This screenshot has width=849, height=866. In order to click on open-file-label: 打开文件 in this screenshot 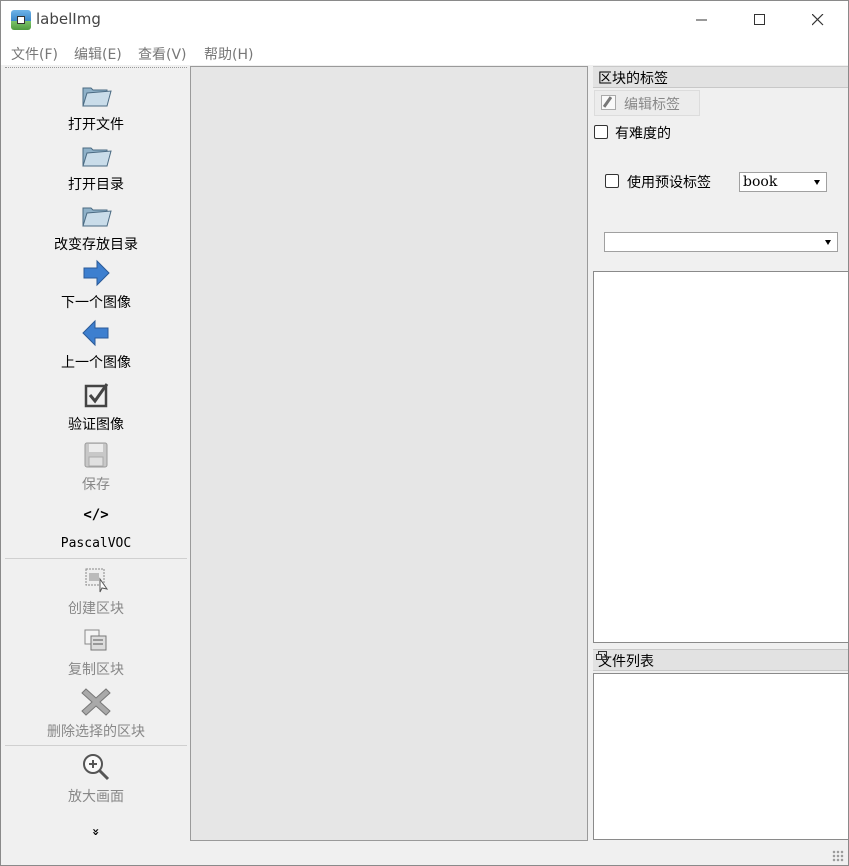, I will do `click(96, 125)`.